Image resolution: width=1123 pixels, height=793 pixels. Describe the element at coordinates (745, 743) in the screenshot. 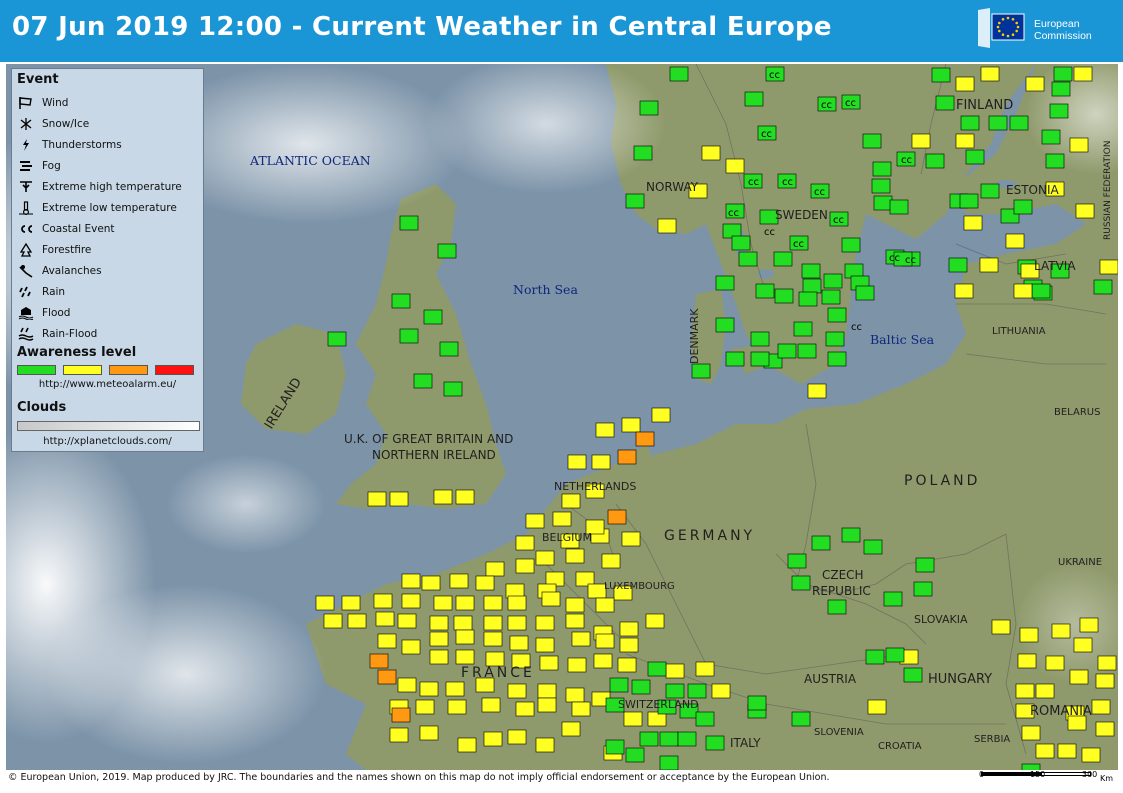

I see `label-italy: ITALY` at that location.